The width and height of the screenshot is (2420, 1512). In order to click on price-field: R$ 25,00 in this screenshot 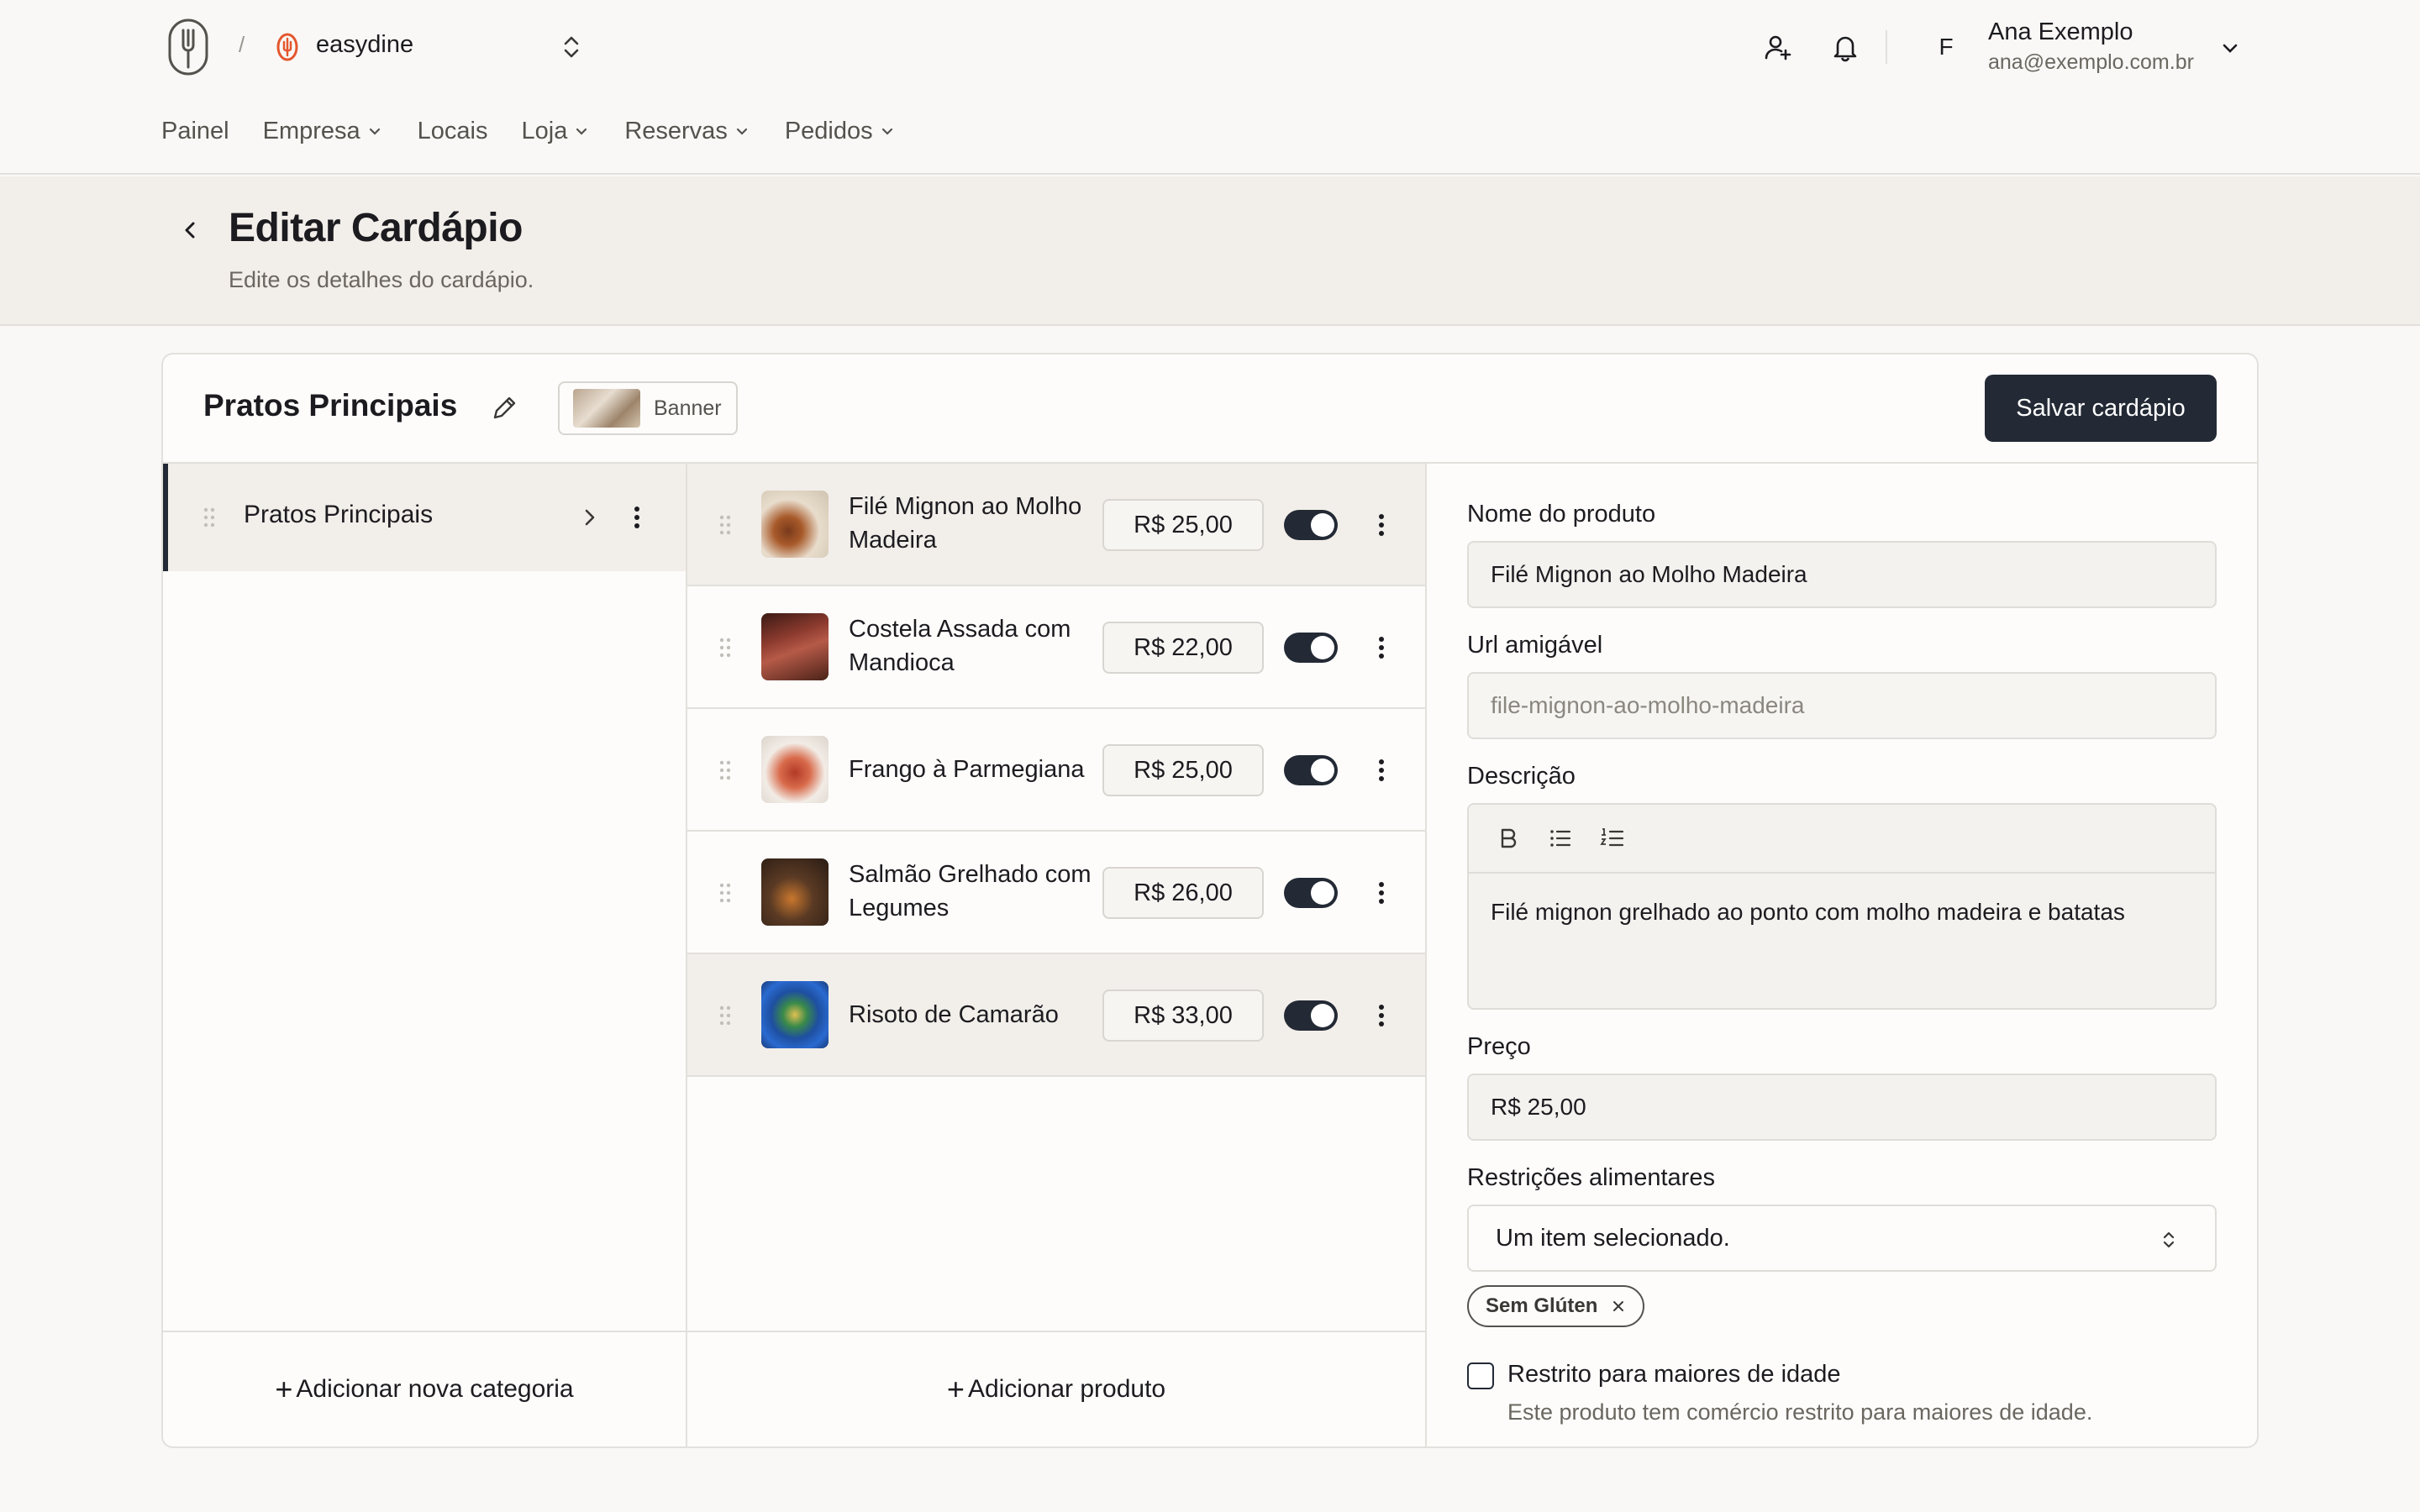, I will do `click(1842, 1107)`.